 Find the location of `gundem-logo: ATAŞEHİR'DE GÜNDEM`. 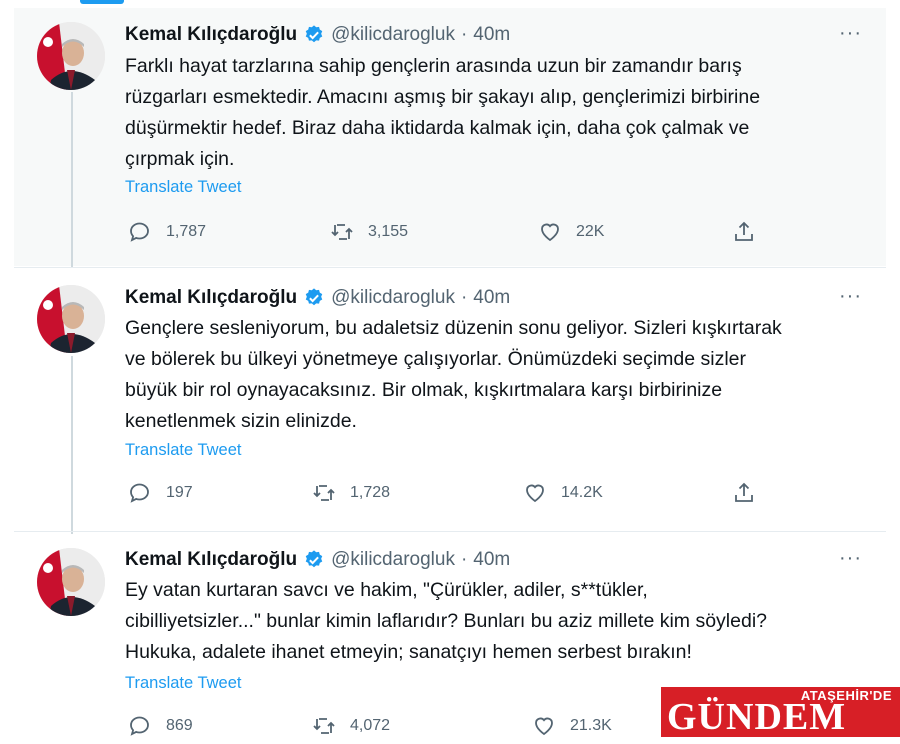

gundem-logo: ATAŞEHİR'DE GÜNDEM is located at coordinates (780, 712).